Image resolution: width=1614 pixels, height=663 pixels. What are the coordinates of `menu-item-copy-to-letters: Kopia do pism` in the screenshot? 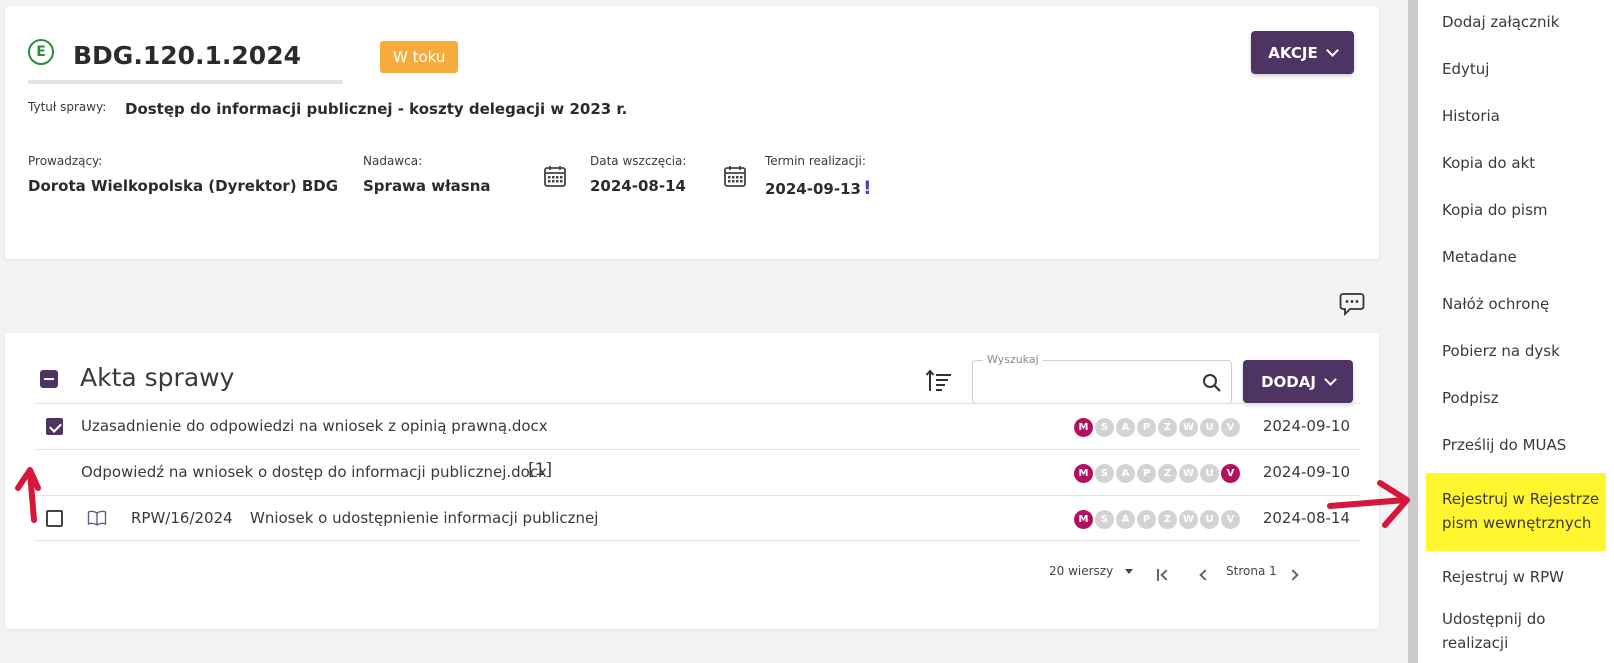 It's located at (1516, 211).